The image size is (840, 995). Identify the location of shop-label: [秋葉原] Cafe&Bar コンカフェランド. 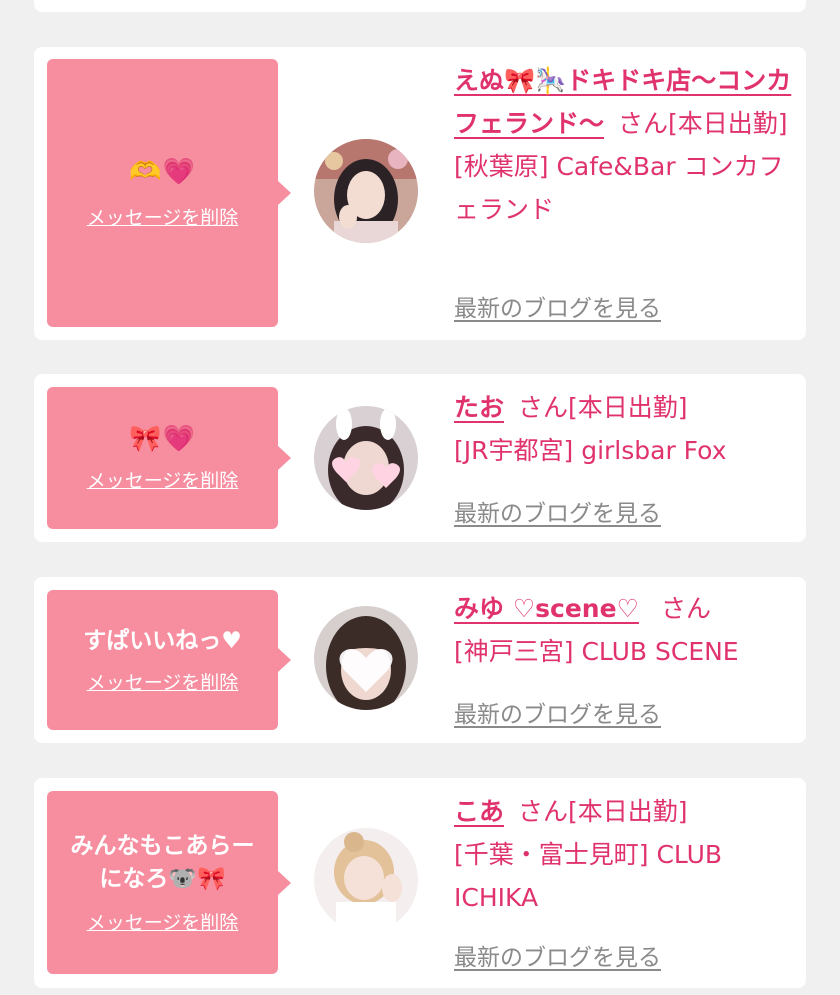
(619, 188).